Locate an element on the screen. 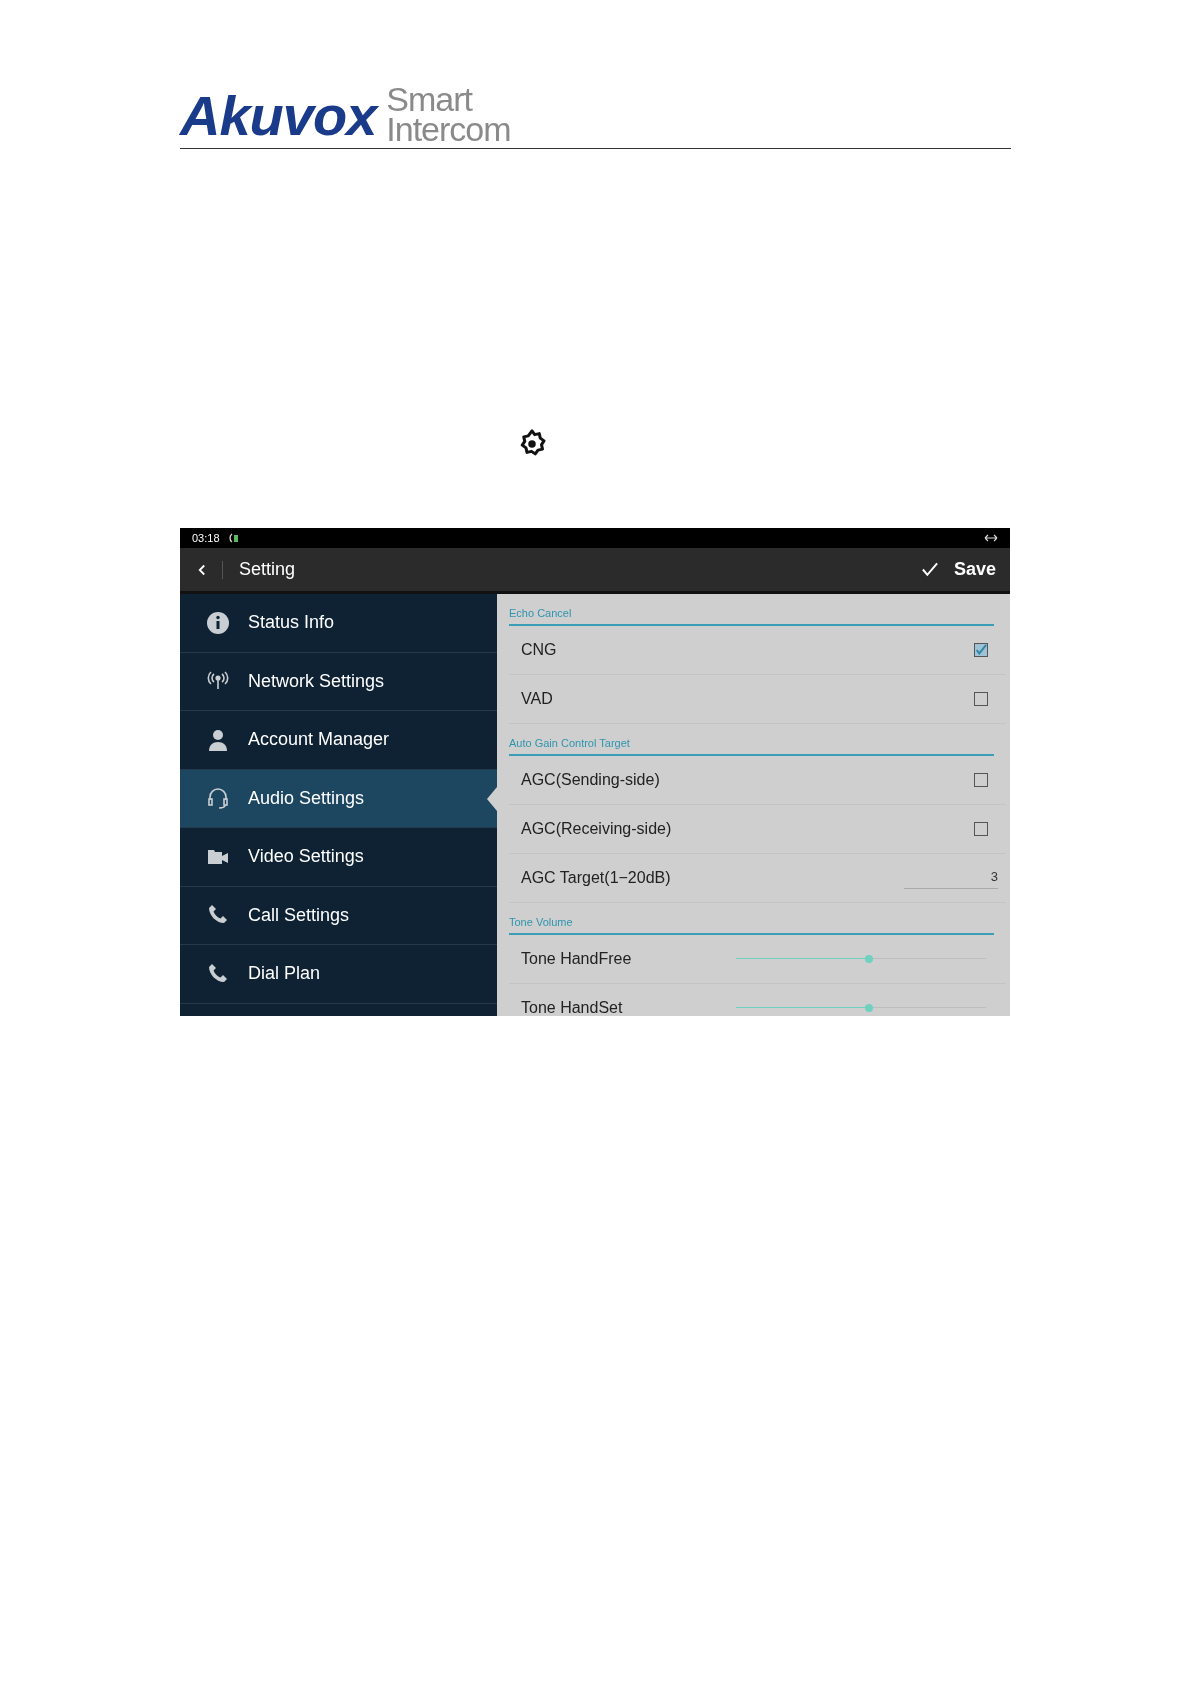  section-header: Auto Gain Control Target is located at coordinates (569, 743).